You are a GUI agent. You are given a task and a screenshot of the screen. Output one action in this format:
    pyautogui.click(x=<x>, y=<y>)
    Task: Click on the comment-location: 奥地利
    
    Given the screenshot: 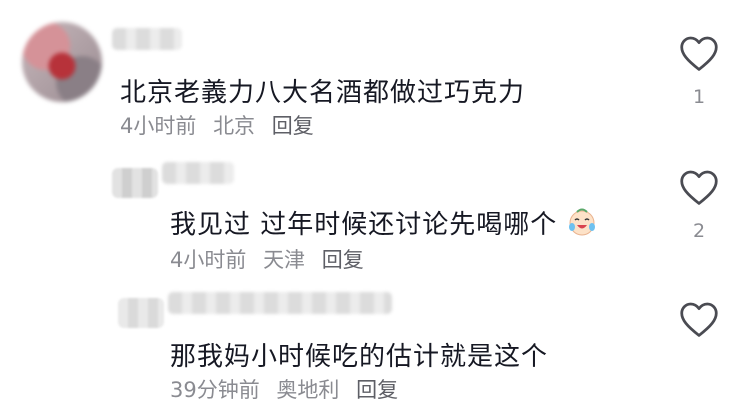 What is the action you would take?
    pyautogui.click(x=308, y=390)
    